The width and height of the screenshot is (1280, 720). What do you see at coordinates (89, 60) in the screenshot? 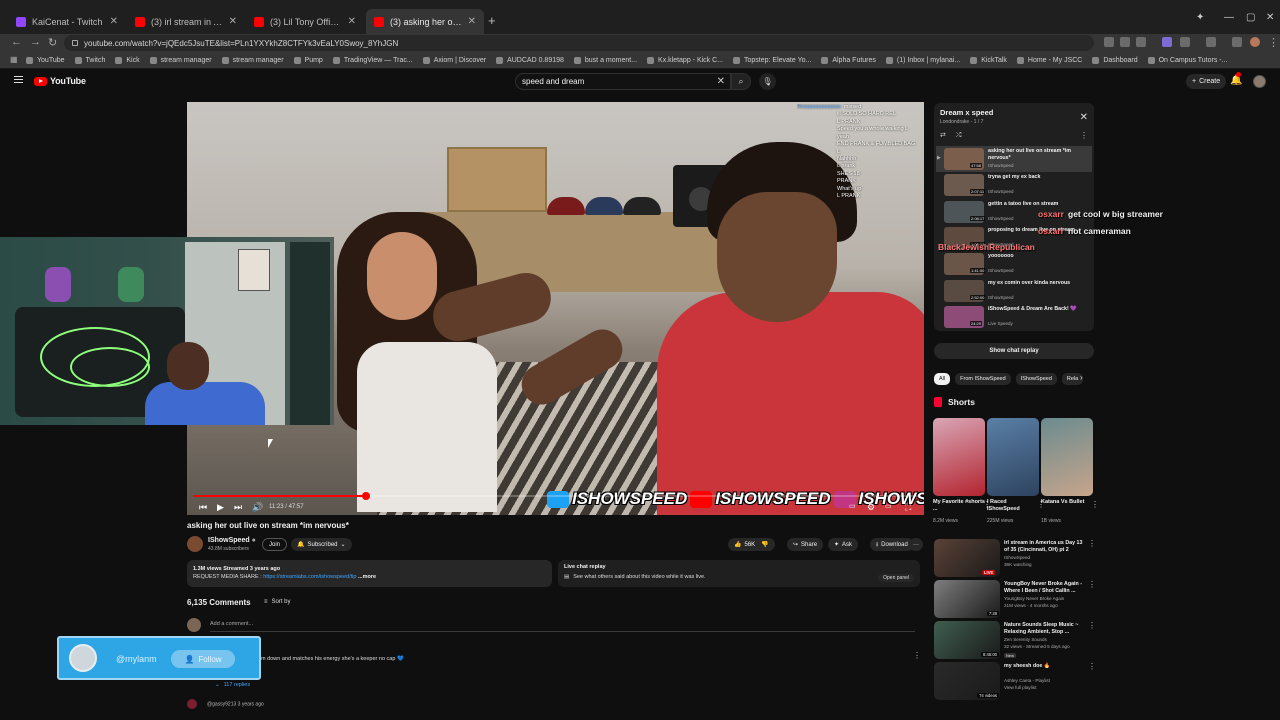
I see `bookmark-item: Twitch` at bounding box center [89, 60].